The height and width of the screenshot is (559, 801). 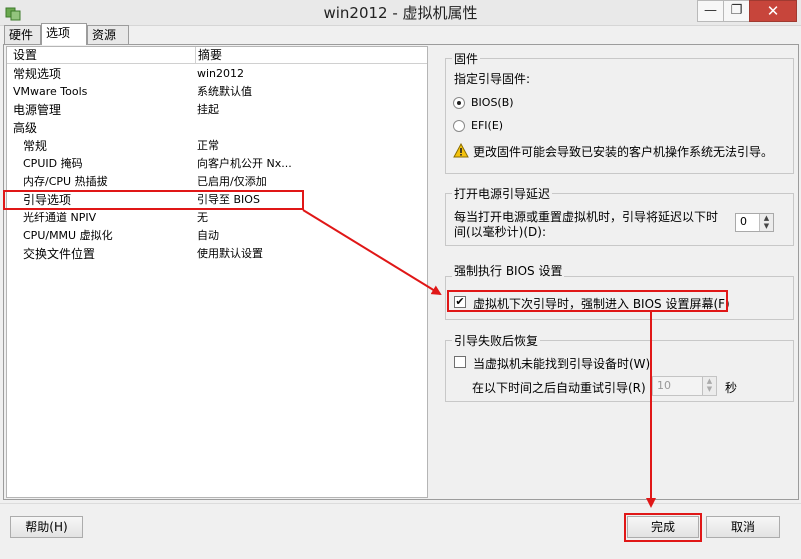 I want to click on list-item-general-options: 常规选项 win2012, so click(x=217, y=74).